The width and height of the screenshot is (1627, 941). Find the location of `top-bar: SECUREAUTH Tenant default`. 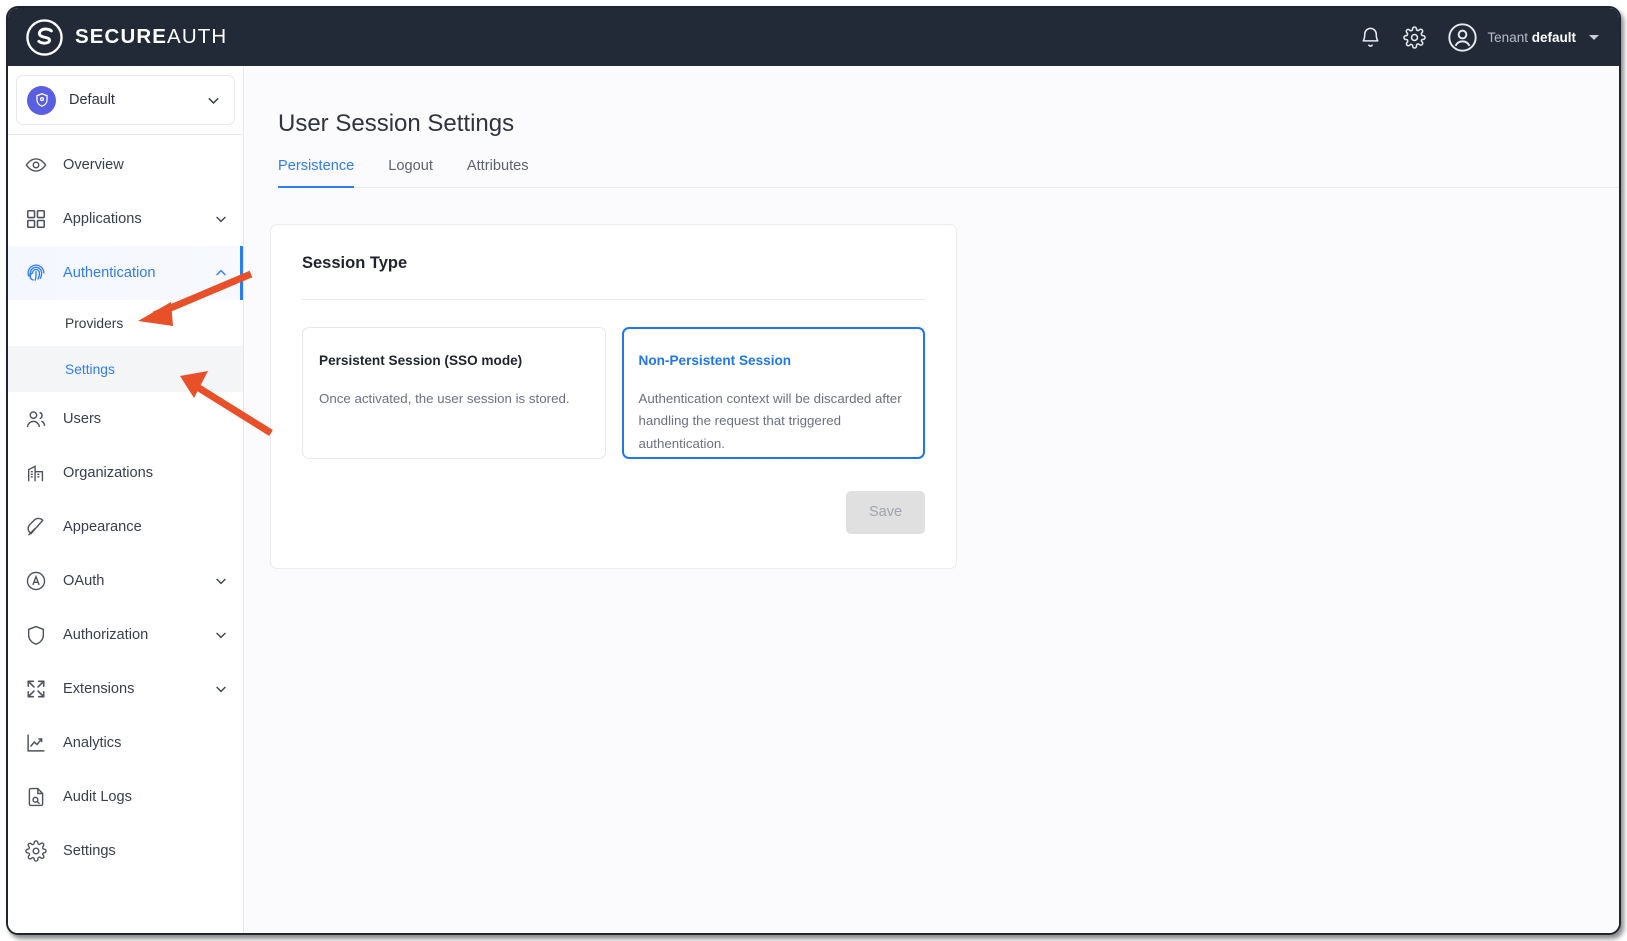

top-bar: SECUREAUTH Tenant default is located at coordinates (813, 37).